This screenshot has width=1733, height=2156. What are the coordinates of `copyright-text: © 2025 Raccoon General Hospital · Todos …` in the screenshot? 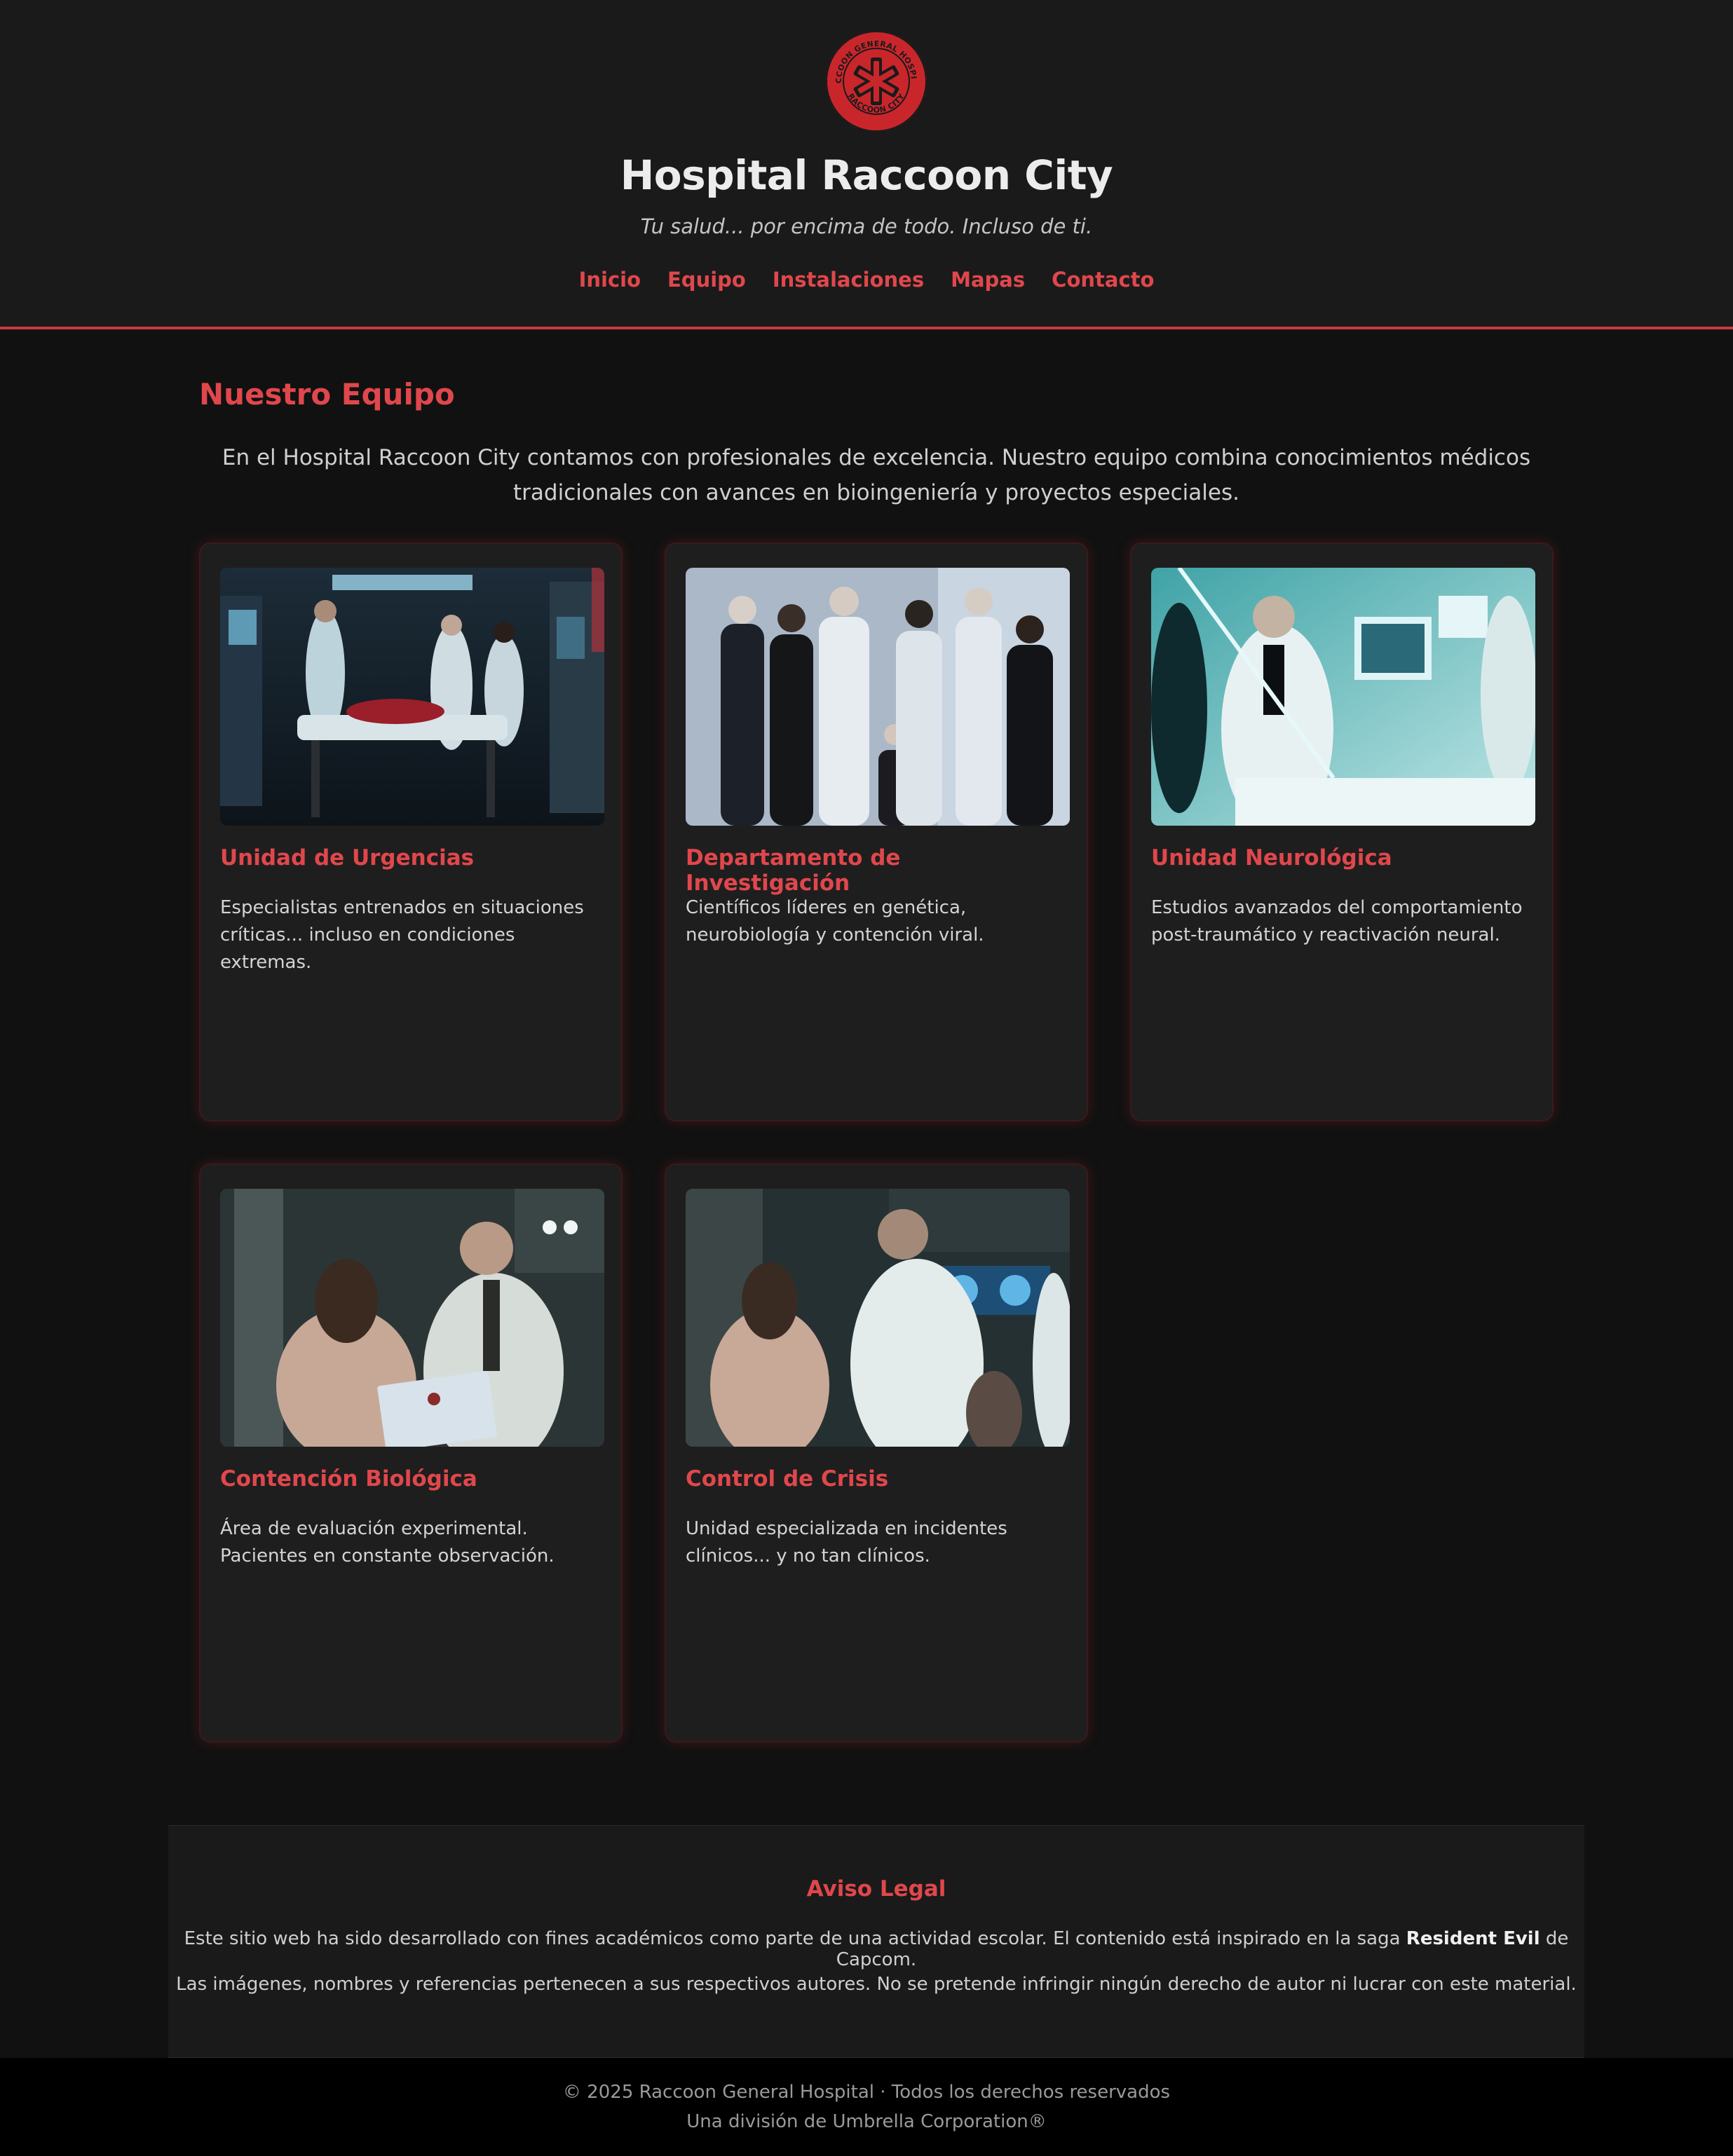 It's located at (866, 2092).